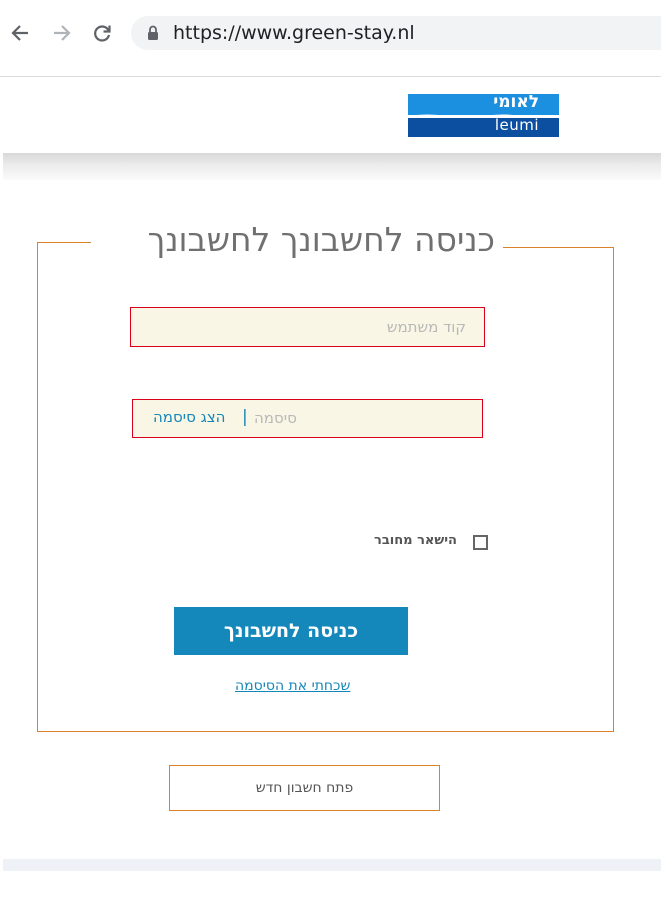 The width and height of the screenshot is (661, 918). I want to click on address-bar: https://www.green-stay.nl, so click(396, 33).